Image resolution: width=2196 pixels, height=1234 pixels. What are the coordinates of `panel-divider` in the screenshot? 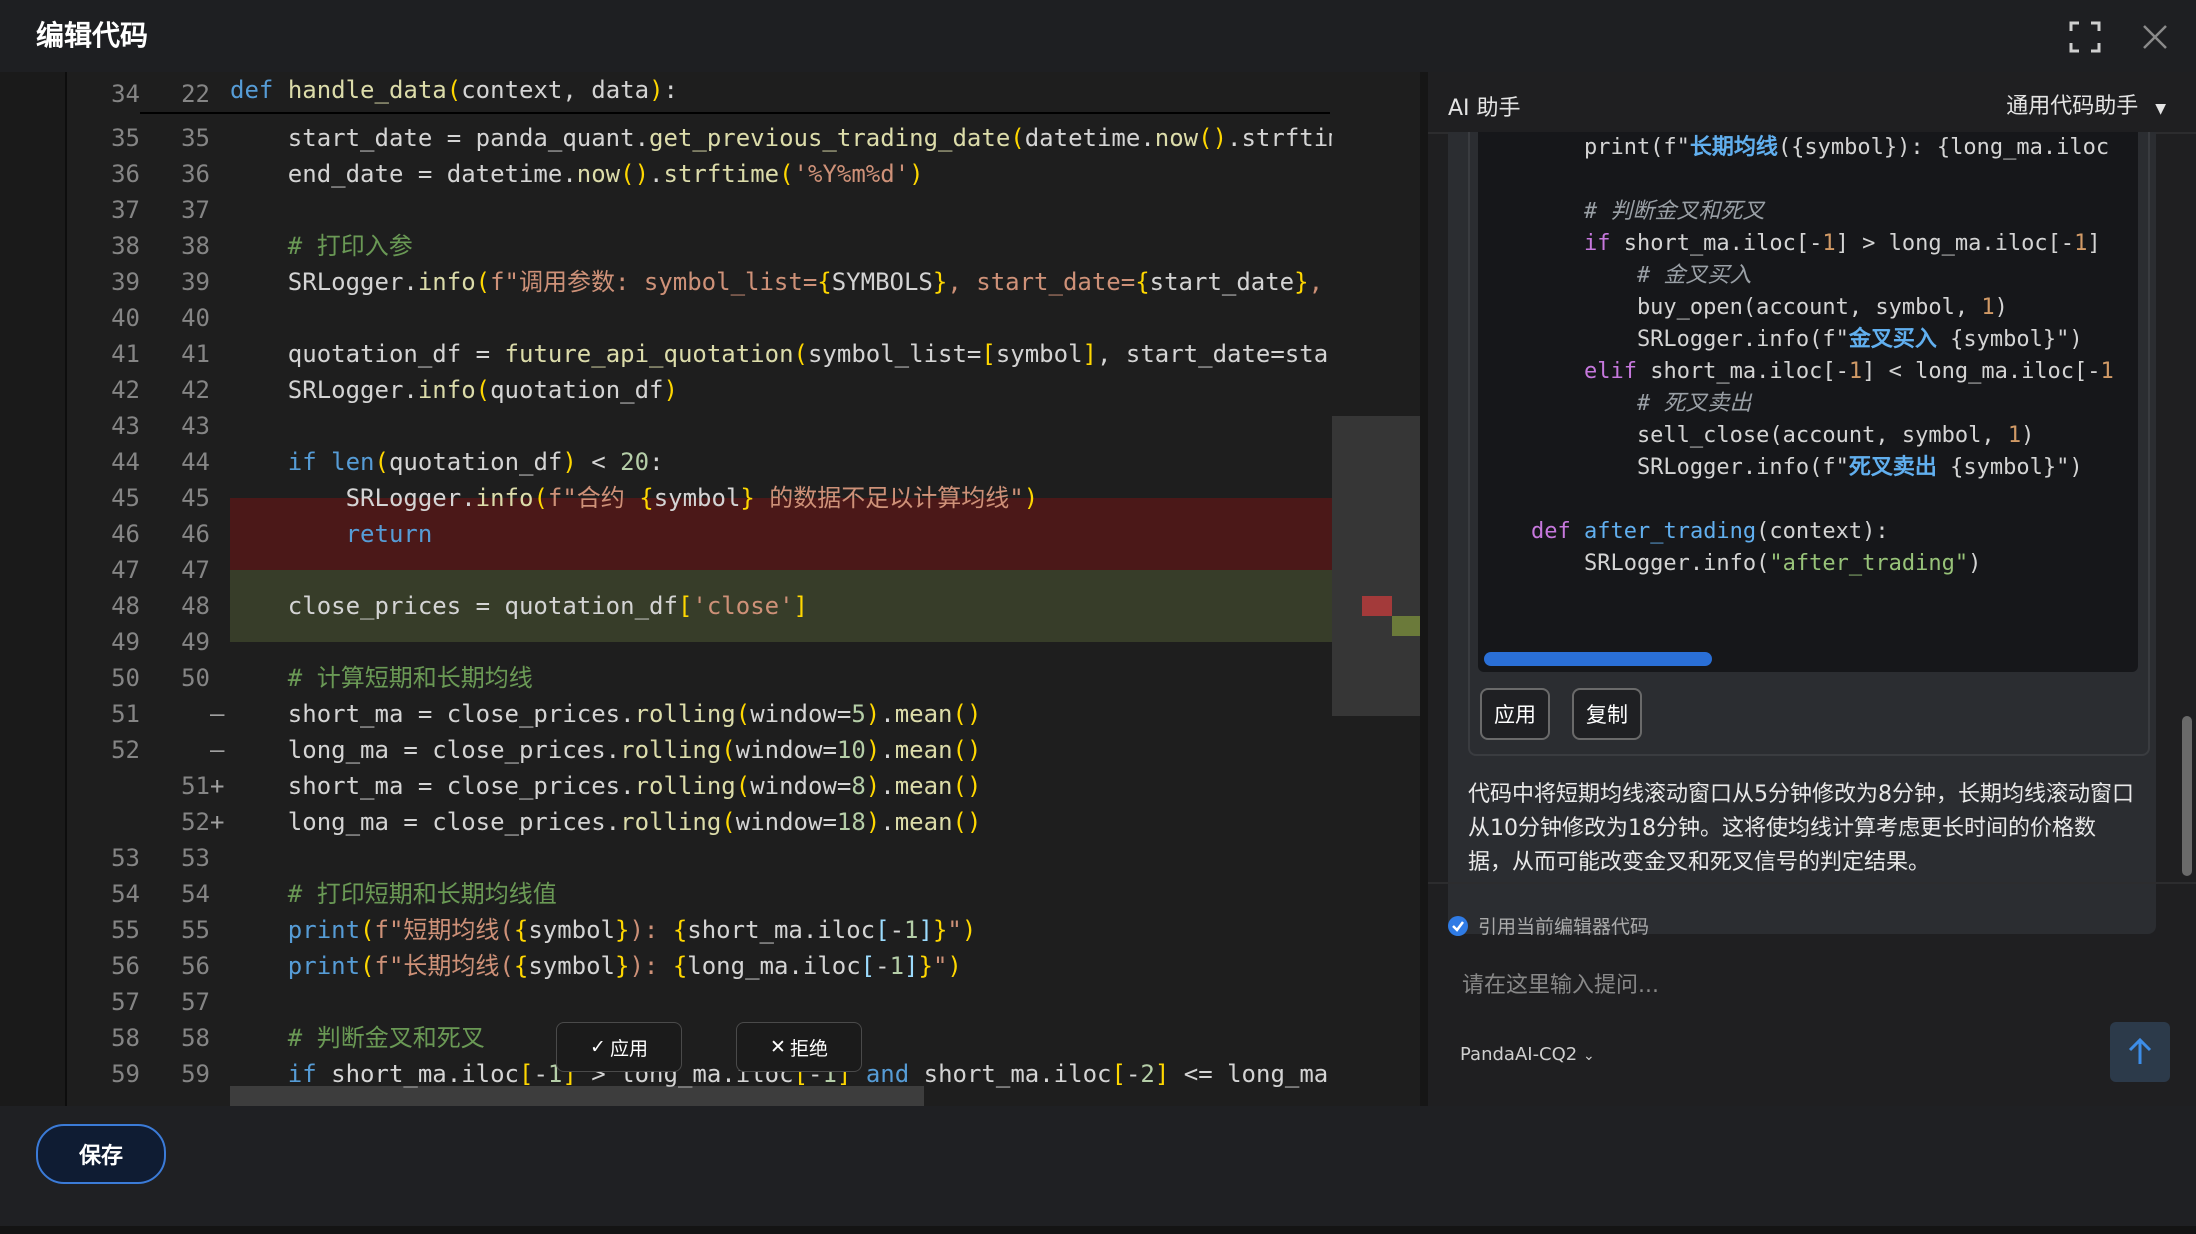 It's located at (1424, 589).